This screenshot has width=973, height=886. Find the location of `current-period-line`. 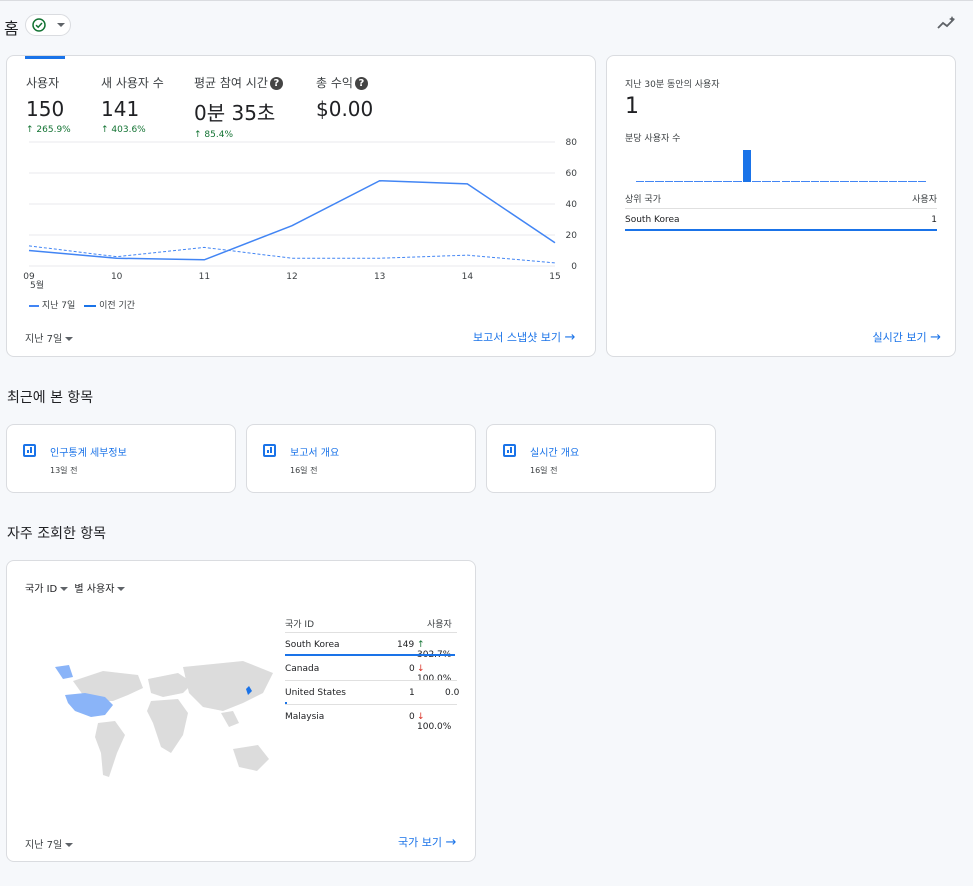

current-period-line is located at coordinates (292, 220).